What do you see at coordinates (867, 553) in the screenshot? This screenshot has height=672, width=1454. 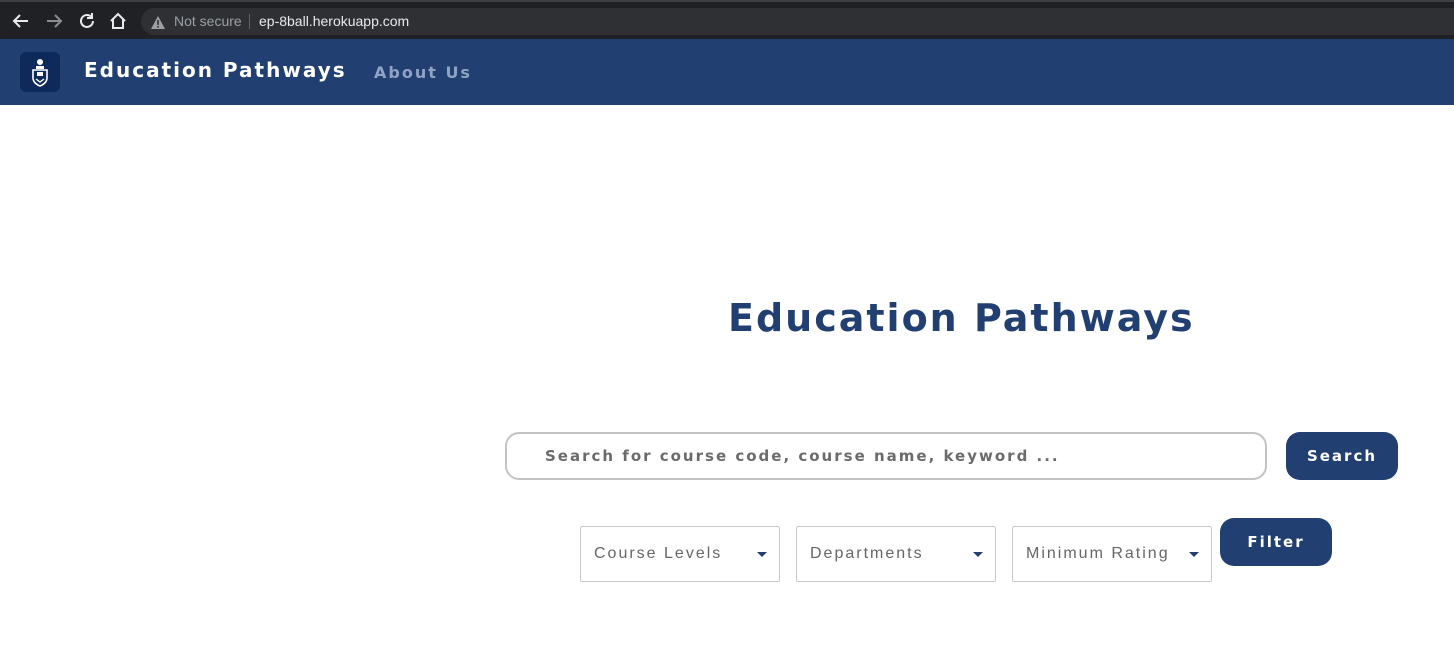 I see `departments-label: Departments` at bounding box center [867, 553].